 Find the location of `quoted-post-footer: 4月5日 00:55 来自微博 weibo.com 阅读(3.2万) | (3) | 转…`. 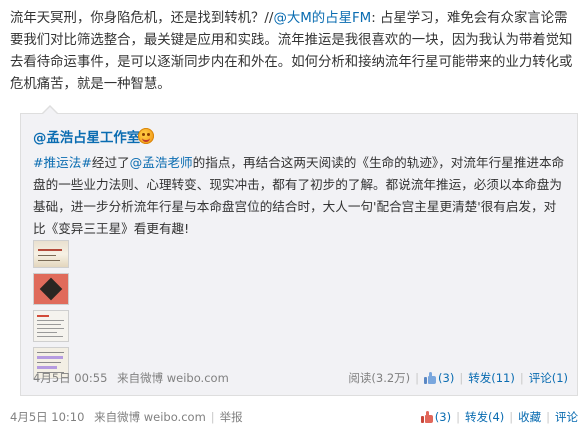

quoted-post-footer: 4月5日 00:55 来自微博 weibo.com 阅读(3.2万) | (3) | 转… is located at coordinates (300, 378).